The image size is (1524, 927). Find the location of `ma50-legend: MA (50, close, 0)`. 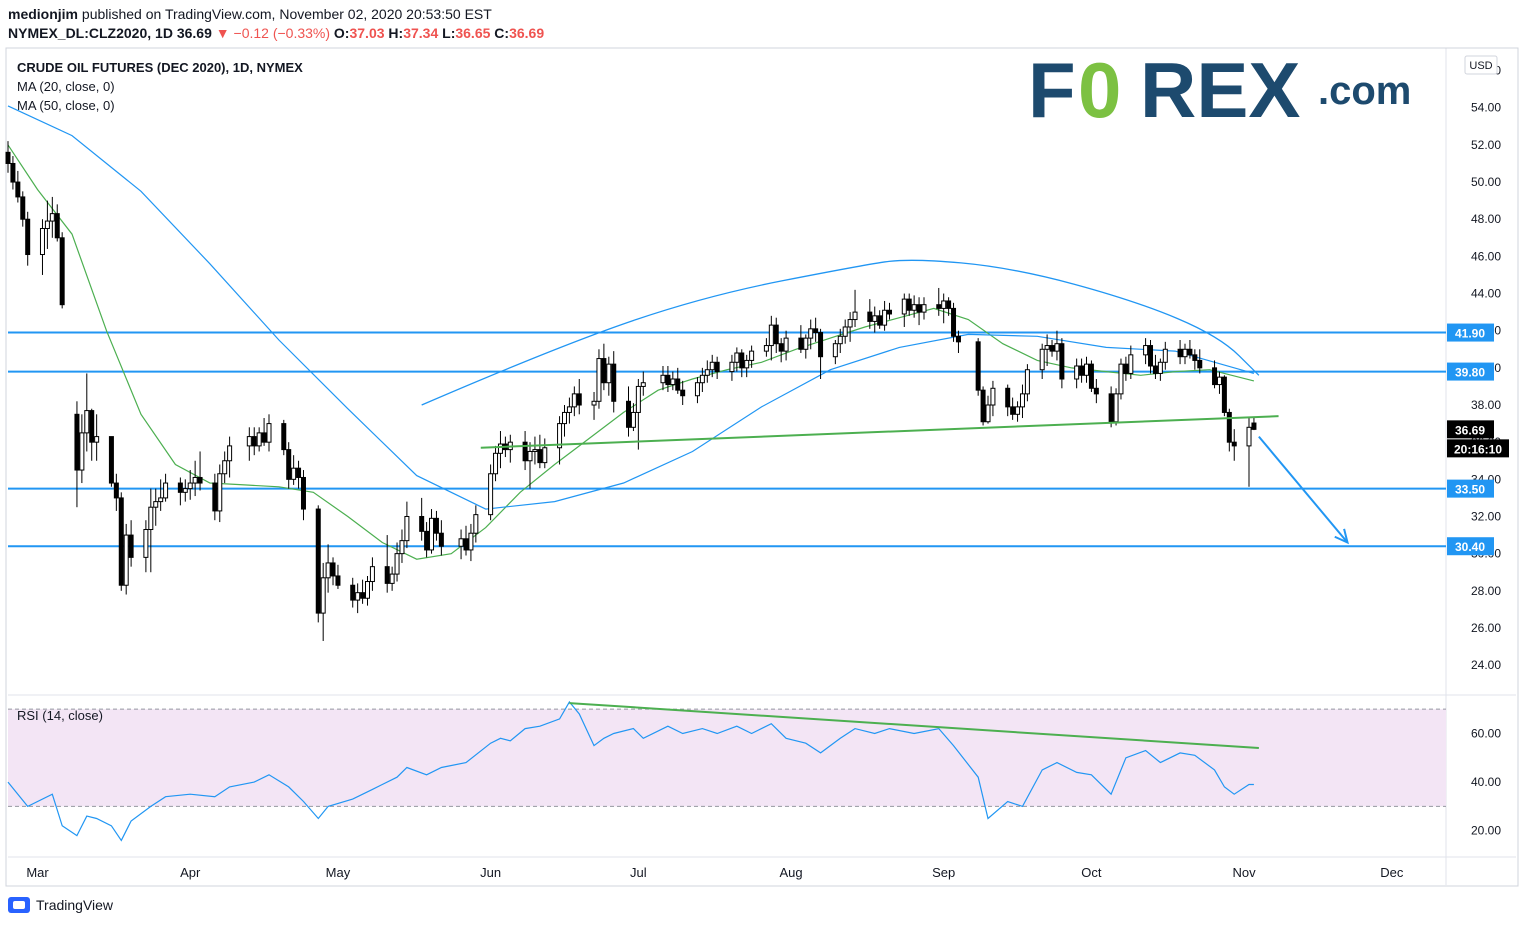

ma50-legend: MA (50, close, 0) is located at coordinates (66, 105).